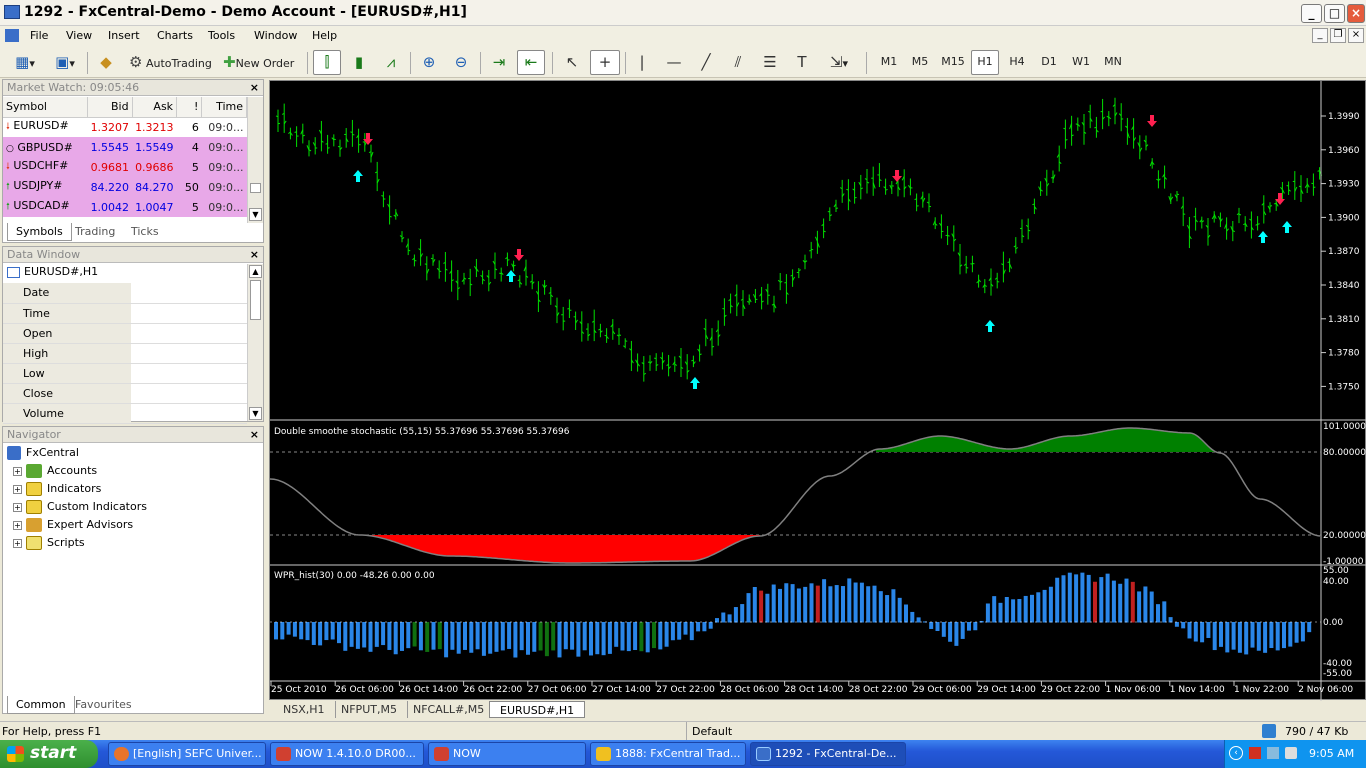  I want to click on new-order-button: ✚New Order, so click(261, 62).